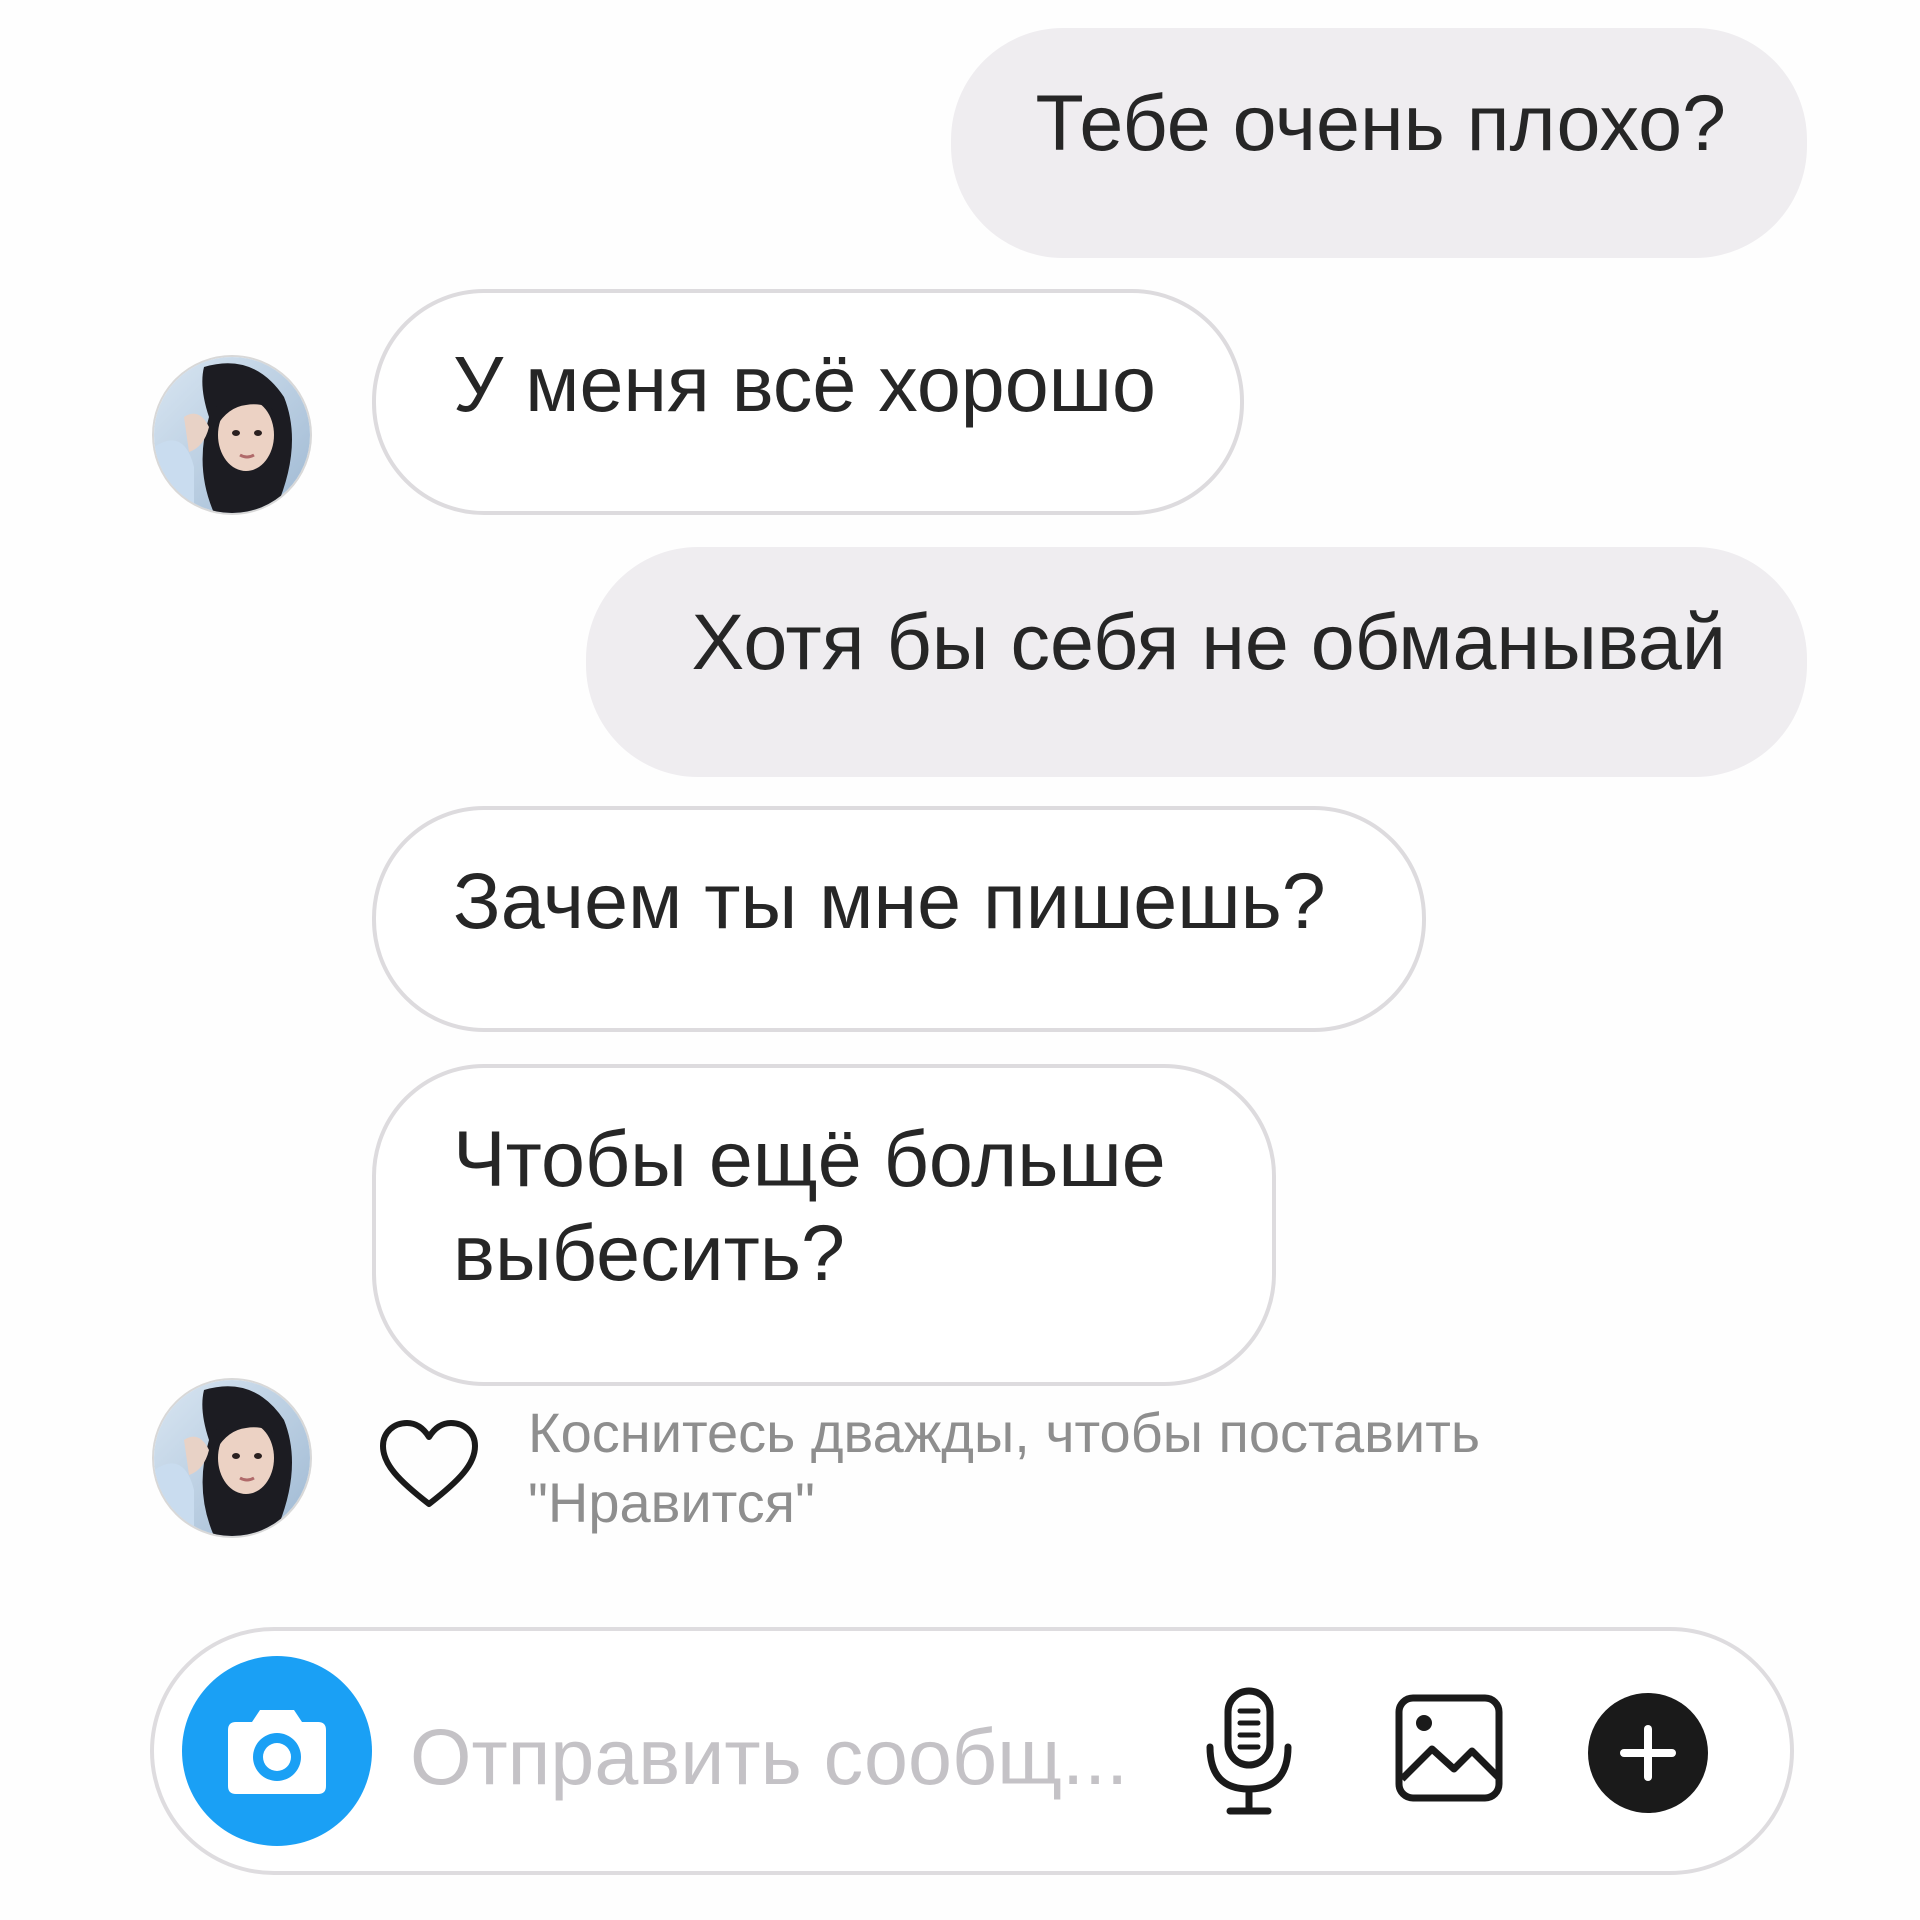 This screenshot has height=1920, width=1920. Describe the element at coordinates (1249, 1753) in the screenshot. I see `microphone-icon` at that location.